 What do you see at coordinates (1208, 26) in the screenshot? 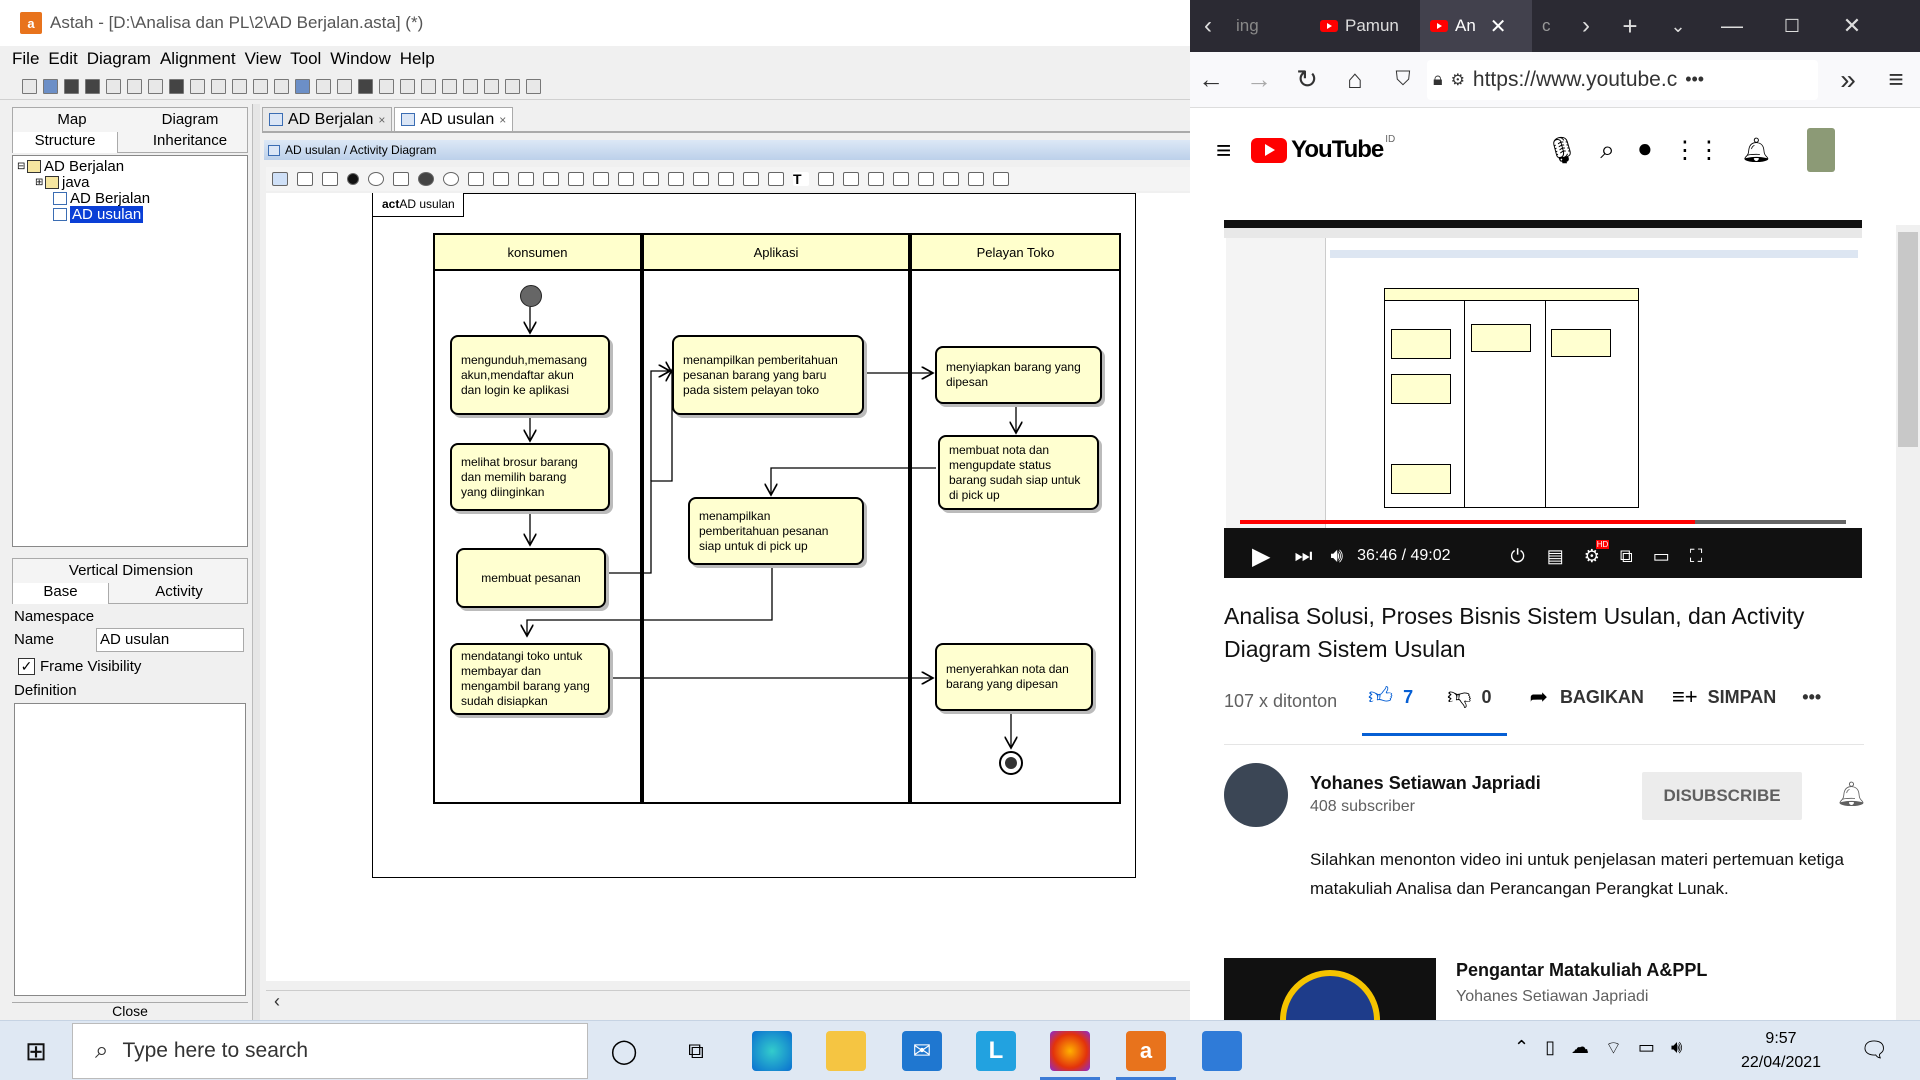
I see `tab-scroll-left-icon: ‹` at bounding box center [1208, 26].